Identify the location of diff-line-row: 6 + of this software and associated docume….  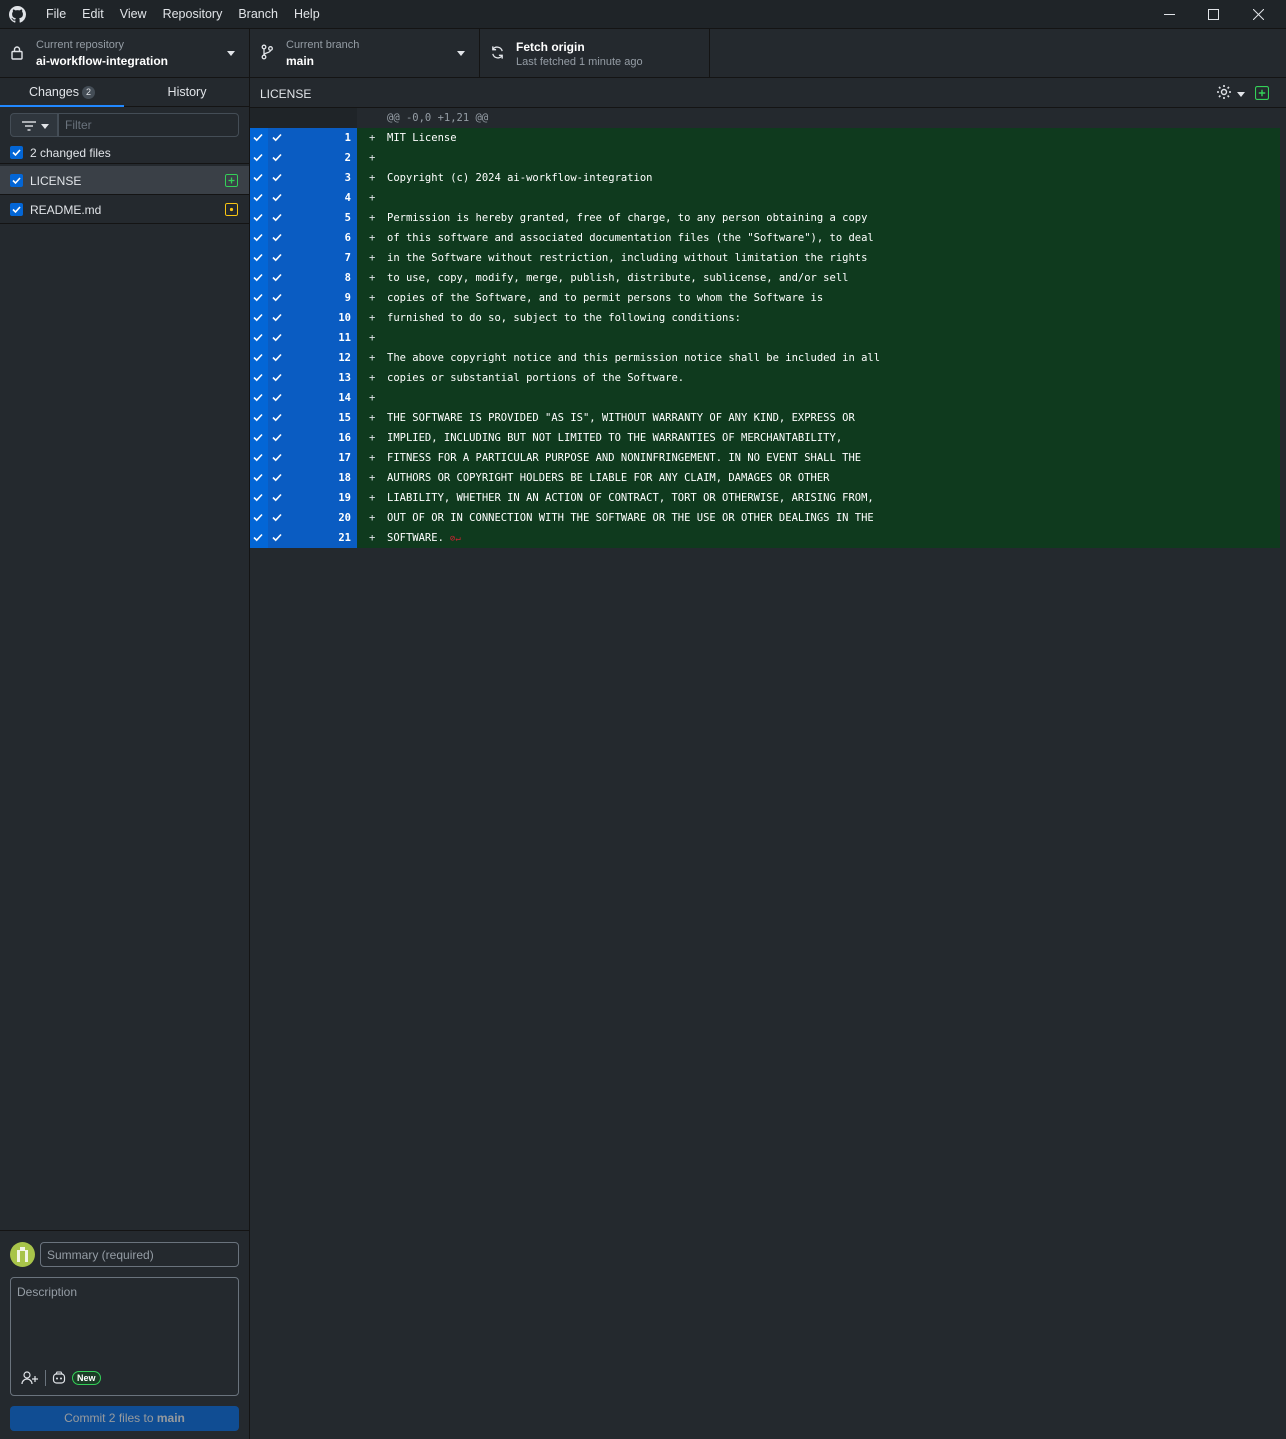
(765, 238).